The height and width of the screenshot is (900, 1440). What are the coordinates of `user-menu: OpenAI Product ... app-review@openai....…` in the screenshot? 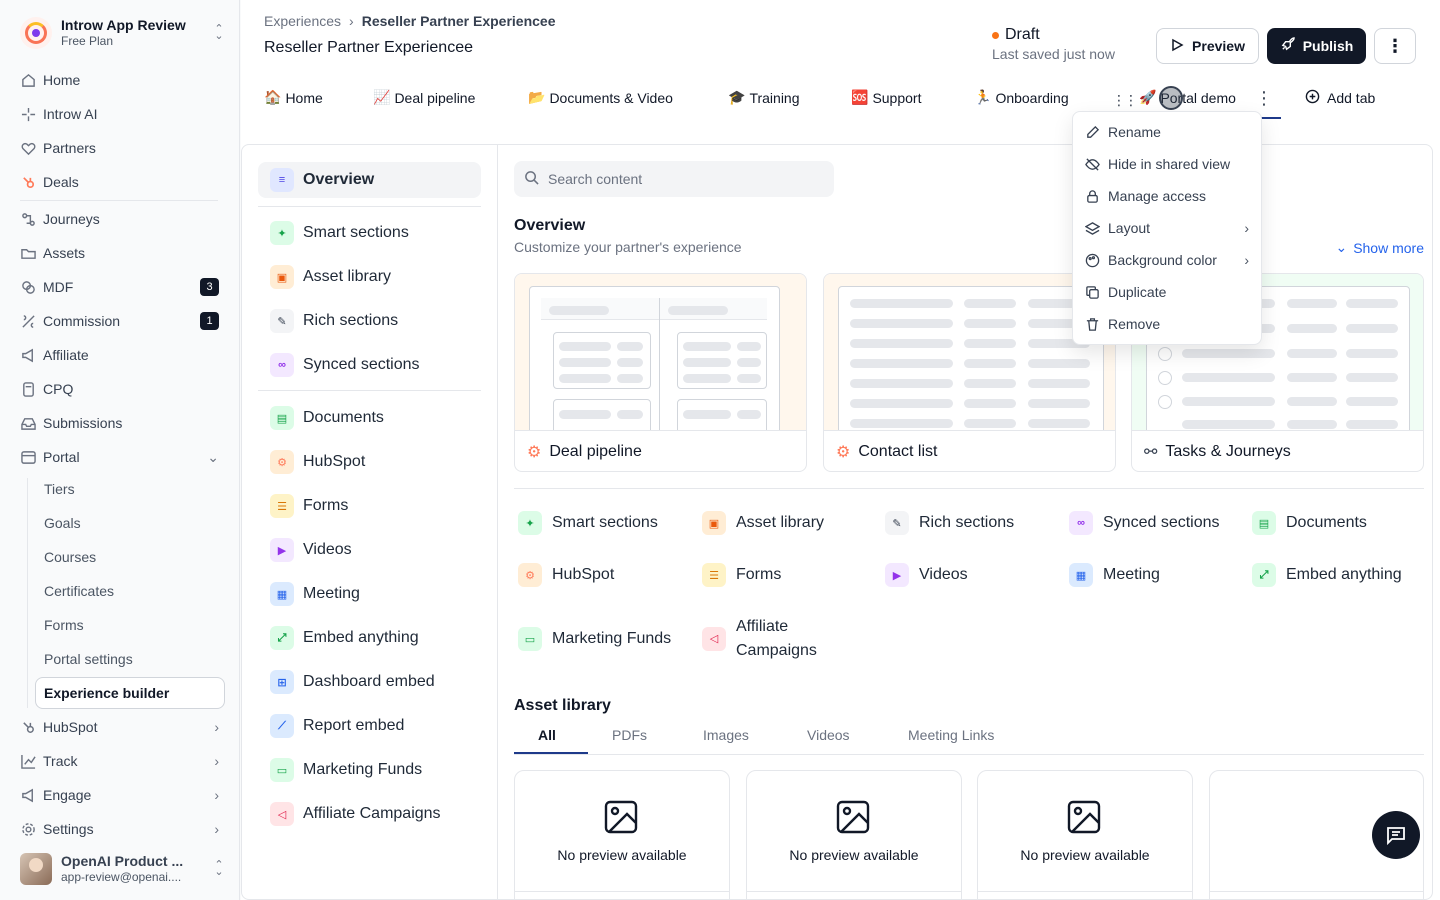 It's located at (122, 869).